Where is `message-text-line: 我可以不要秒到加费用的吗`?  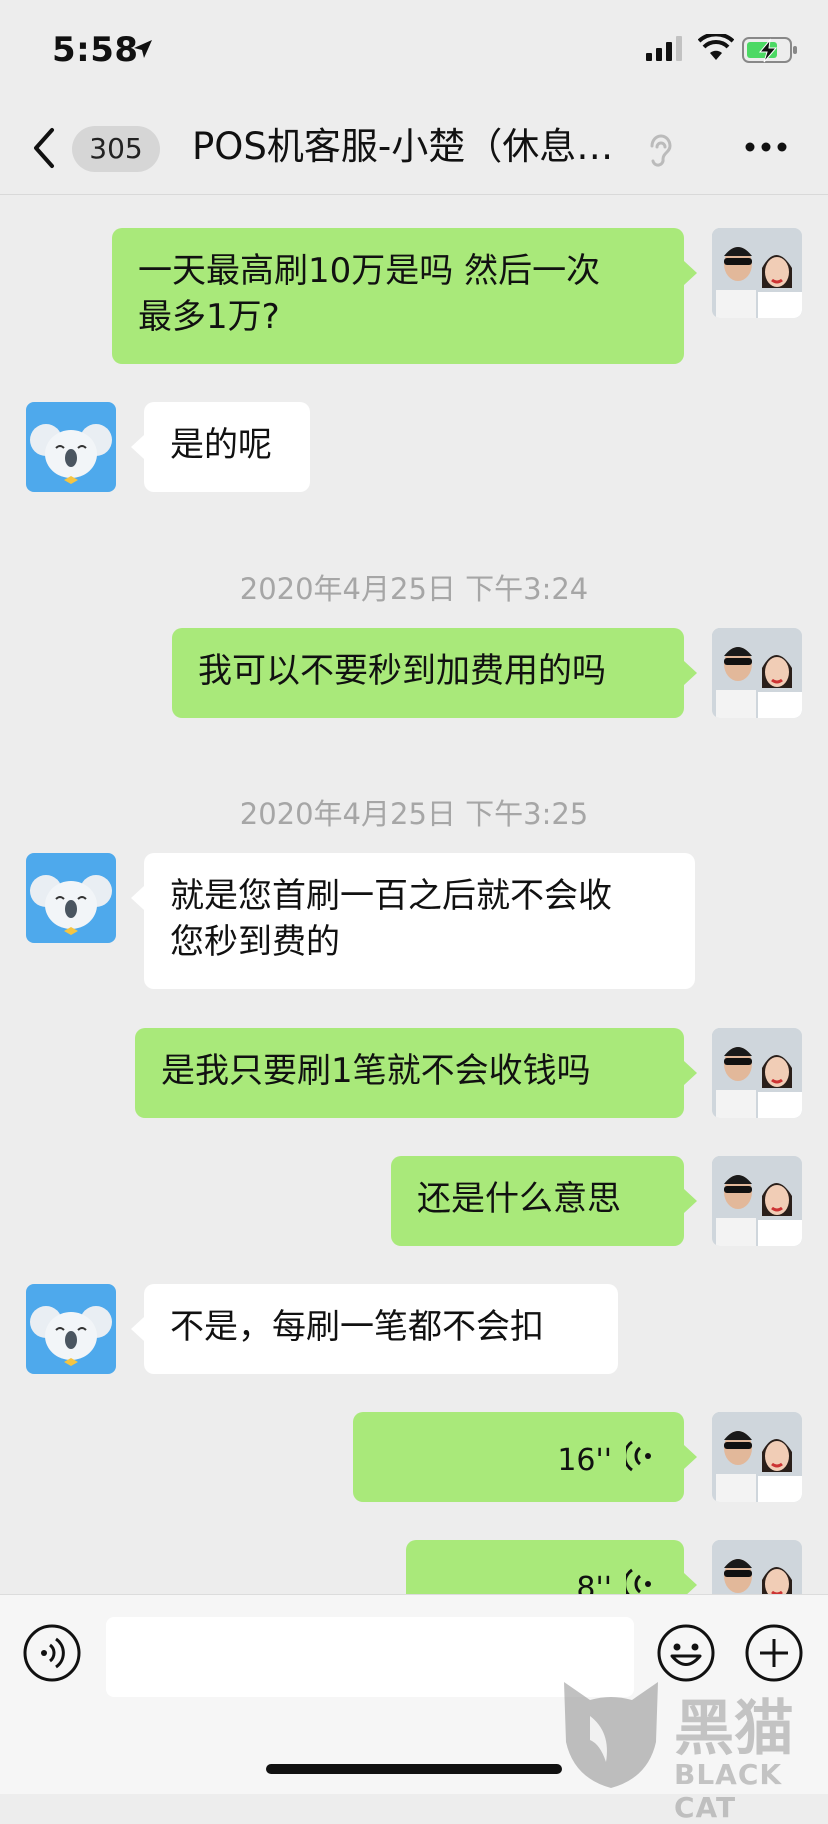 message-text-line: 我可以不要秒到加费用的吗 is located at coordinates (402, 671).